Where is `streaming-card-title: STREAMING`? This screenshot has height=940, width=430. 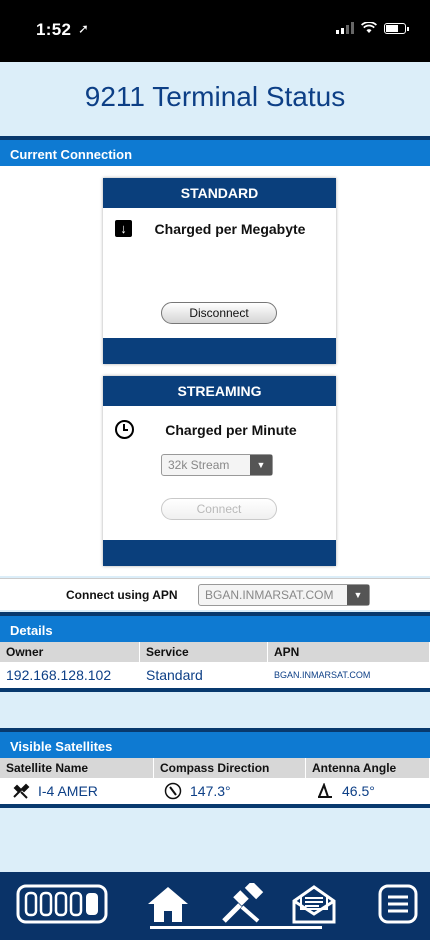 streaming-card-title: STREAMING is located at coordinates (219, 391).